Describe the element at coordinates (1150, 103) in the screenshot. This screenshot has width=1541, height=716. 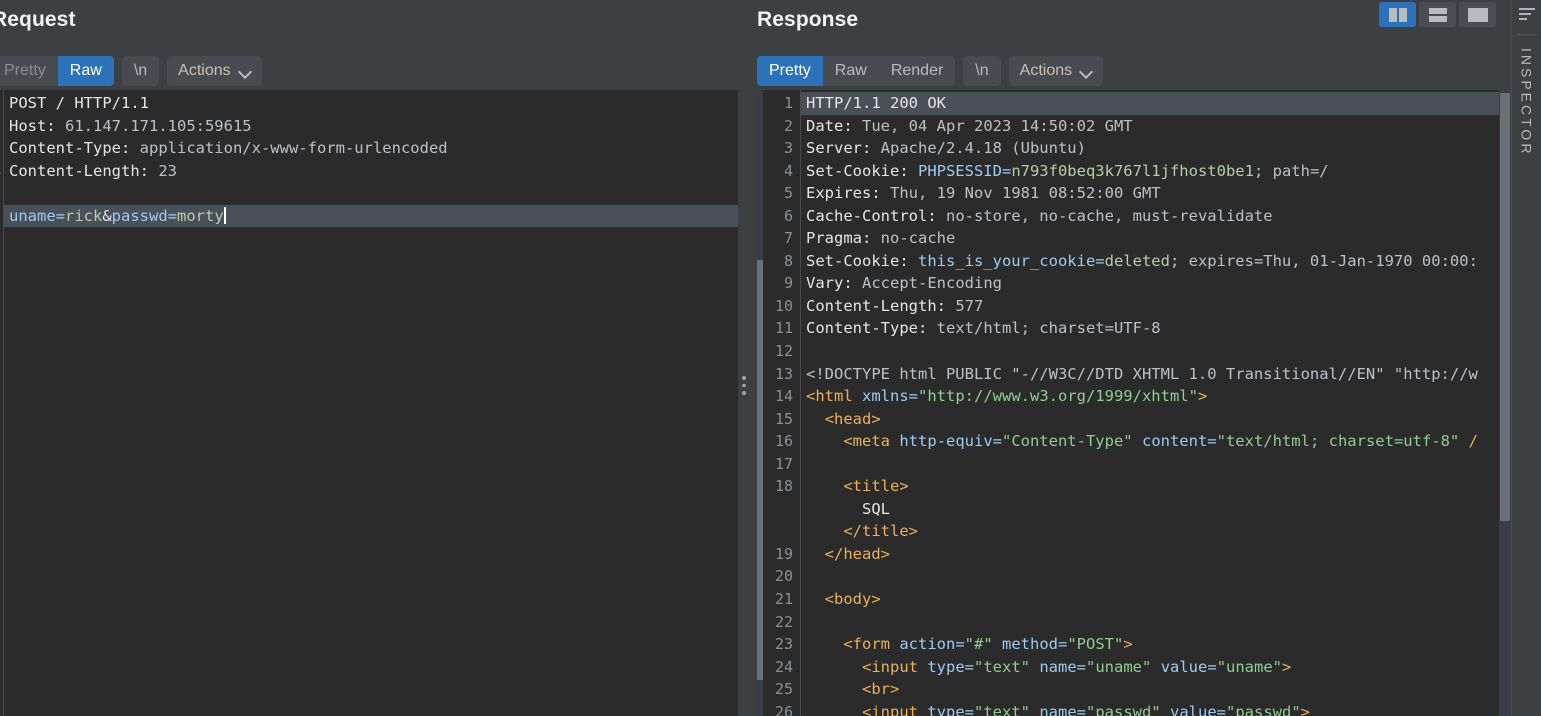
I see `code-line: HTTP/1.1 200 OK` at that location.